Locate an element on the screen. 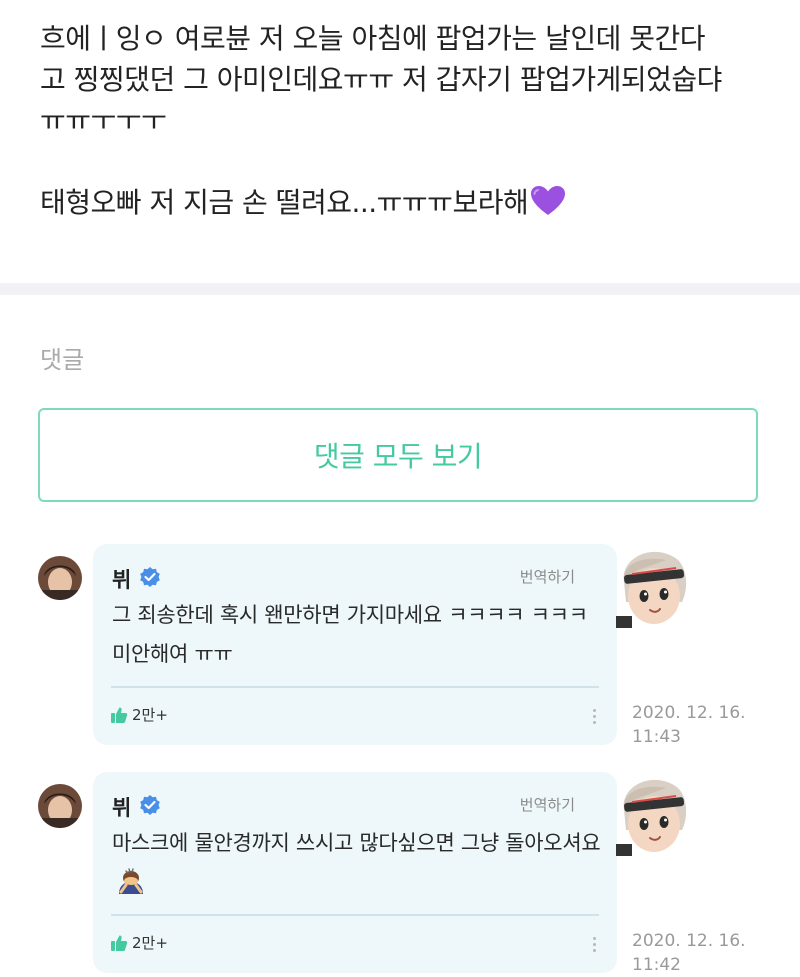 This screenshot has width=800, height=977. comment-text: 마스크에 물안경까지 쓰시고 많다싶으면 그냥 돌아오셔요 is located at coordinates (357, 866).